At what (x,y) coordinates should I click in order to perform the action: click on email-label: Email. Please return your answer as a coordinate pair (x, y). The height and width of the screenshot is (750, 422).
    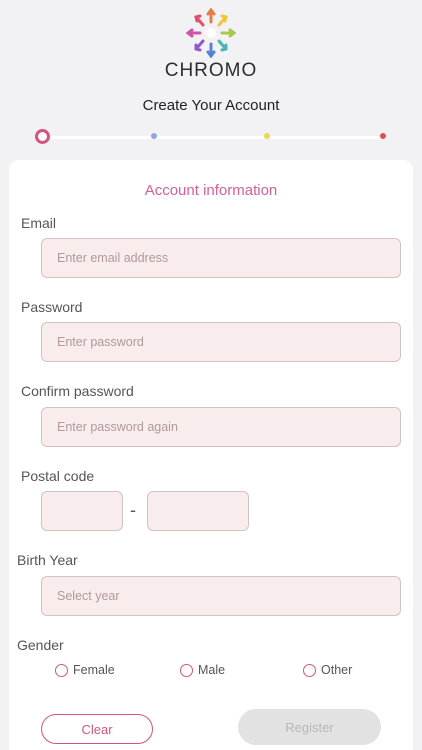
    Looking at the image, I should click on (39, 223).